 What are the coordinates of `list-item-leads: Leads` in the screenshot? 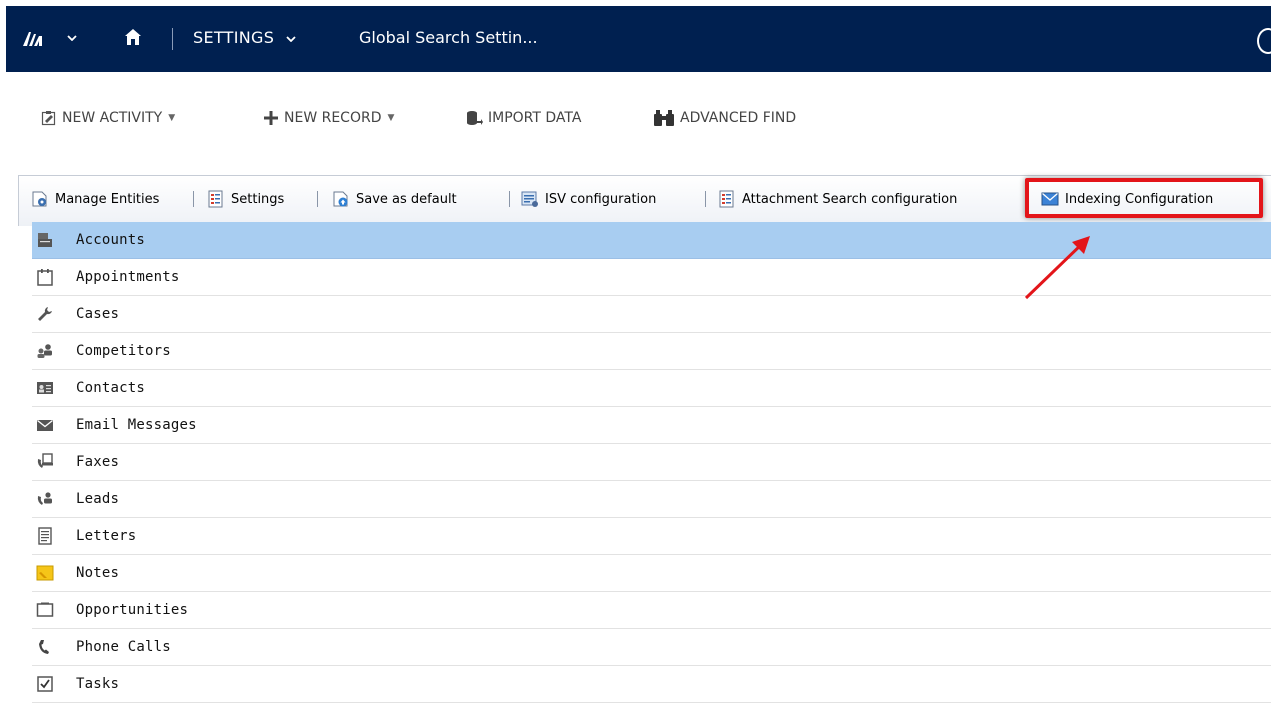 It's located at (651, 499).